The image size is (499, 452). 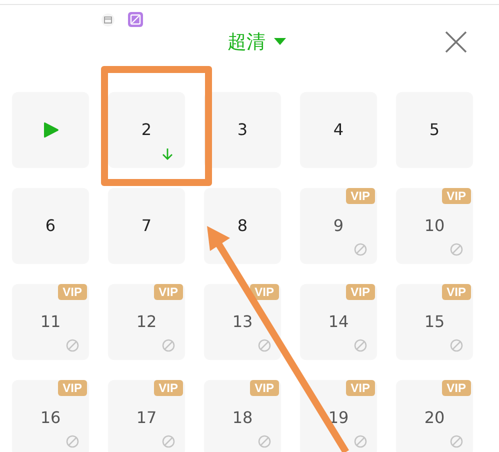 I want to click on download-icon, so click(x=167, y=154).